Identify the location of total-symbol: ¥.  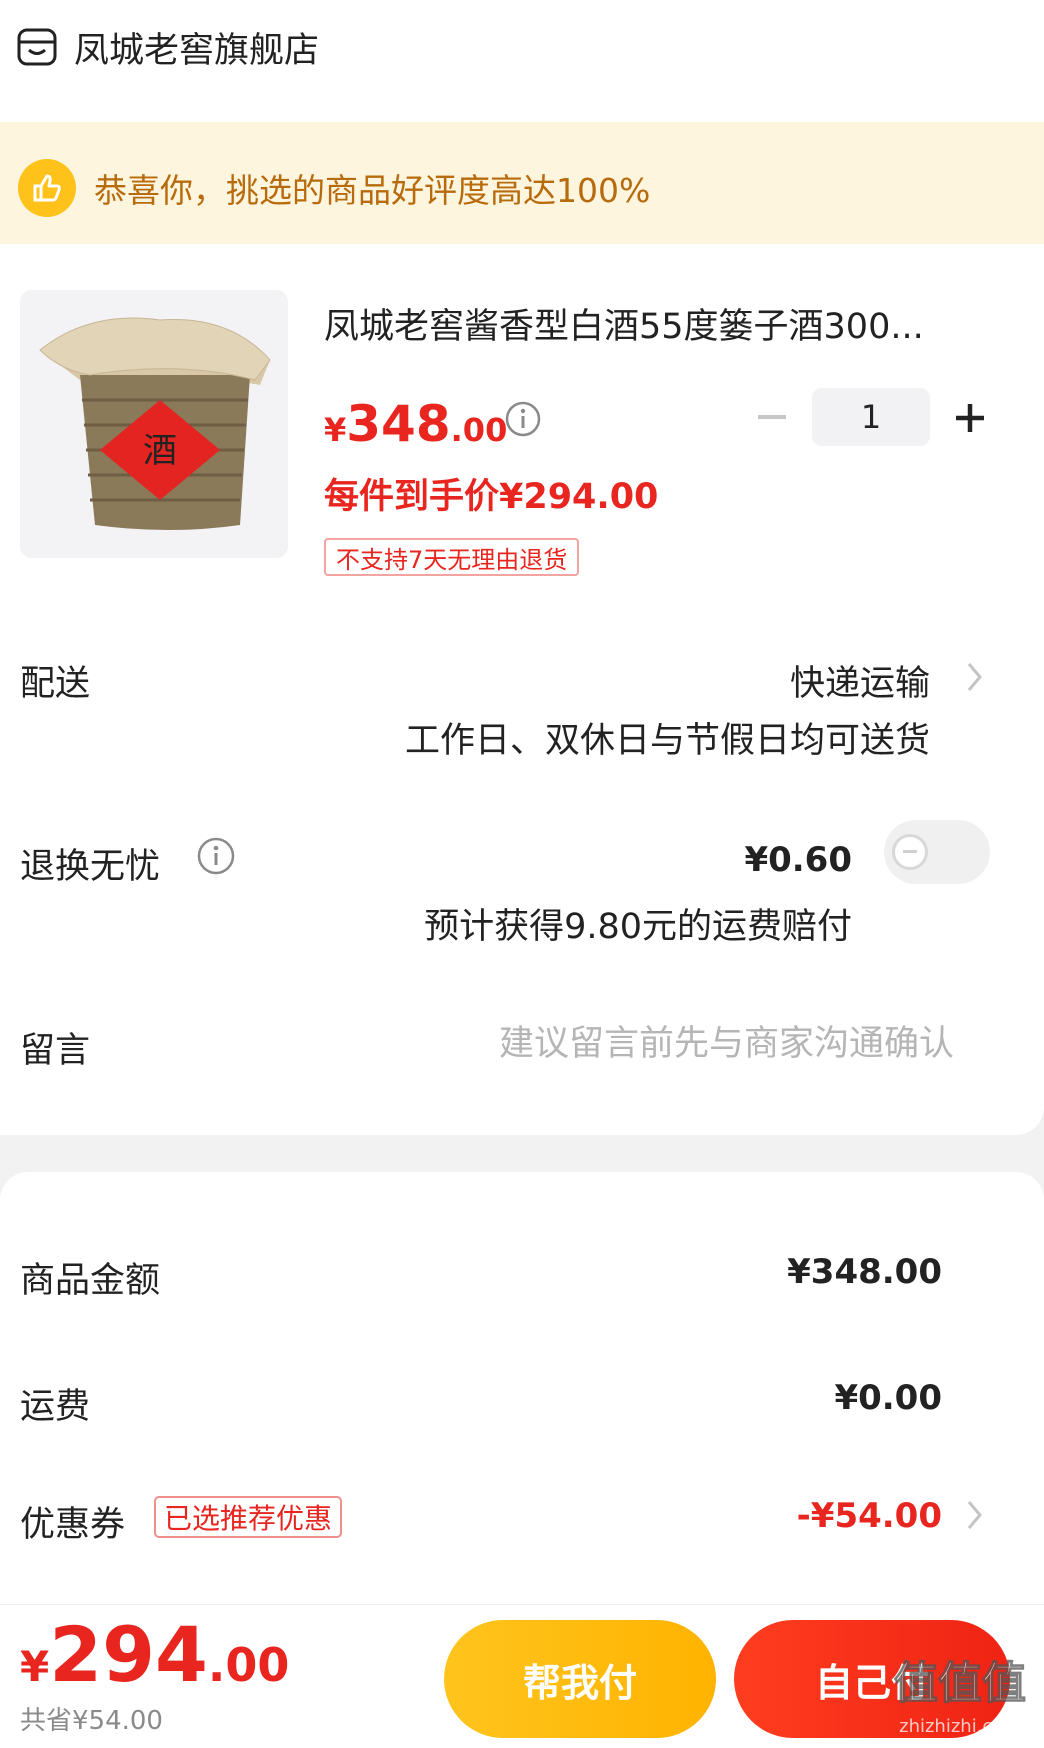
(35, 1666).